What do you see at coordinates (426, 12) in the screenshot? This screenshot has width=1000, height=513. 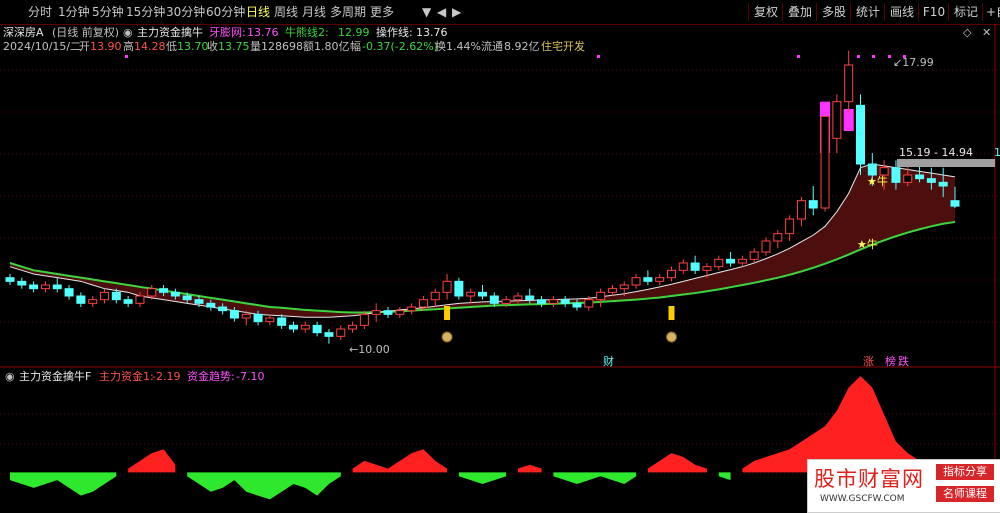 I see `more-dropdown-arrow-icon: ▼` at bounding box center [426, 12].